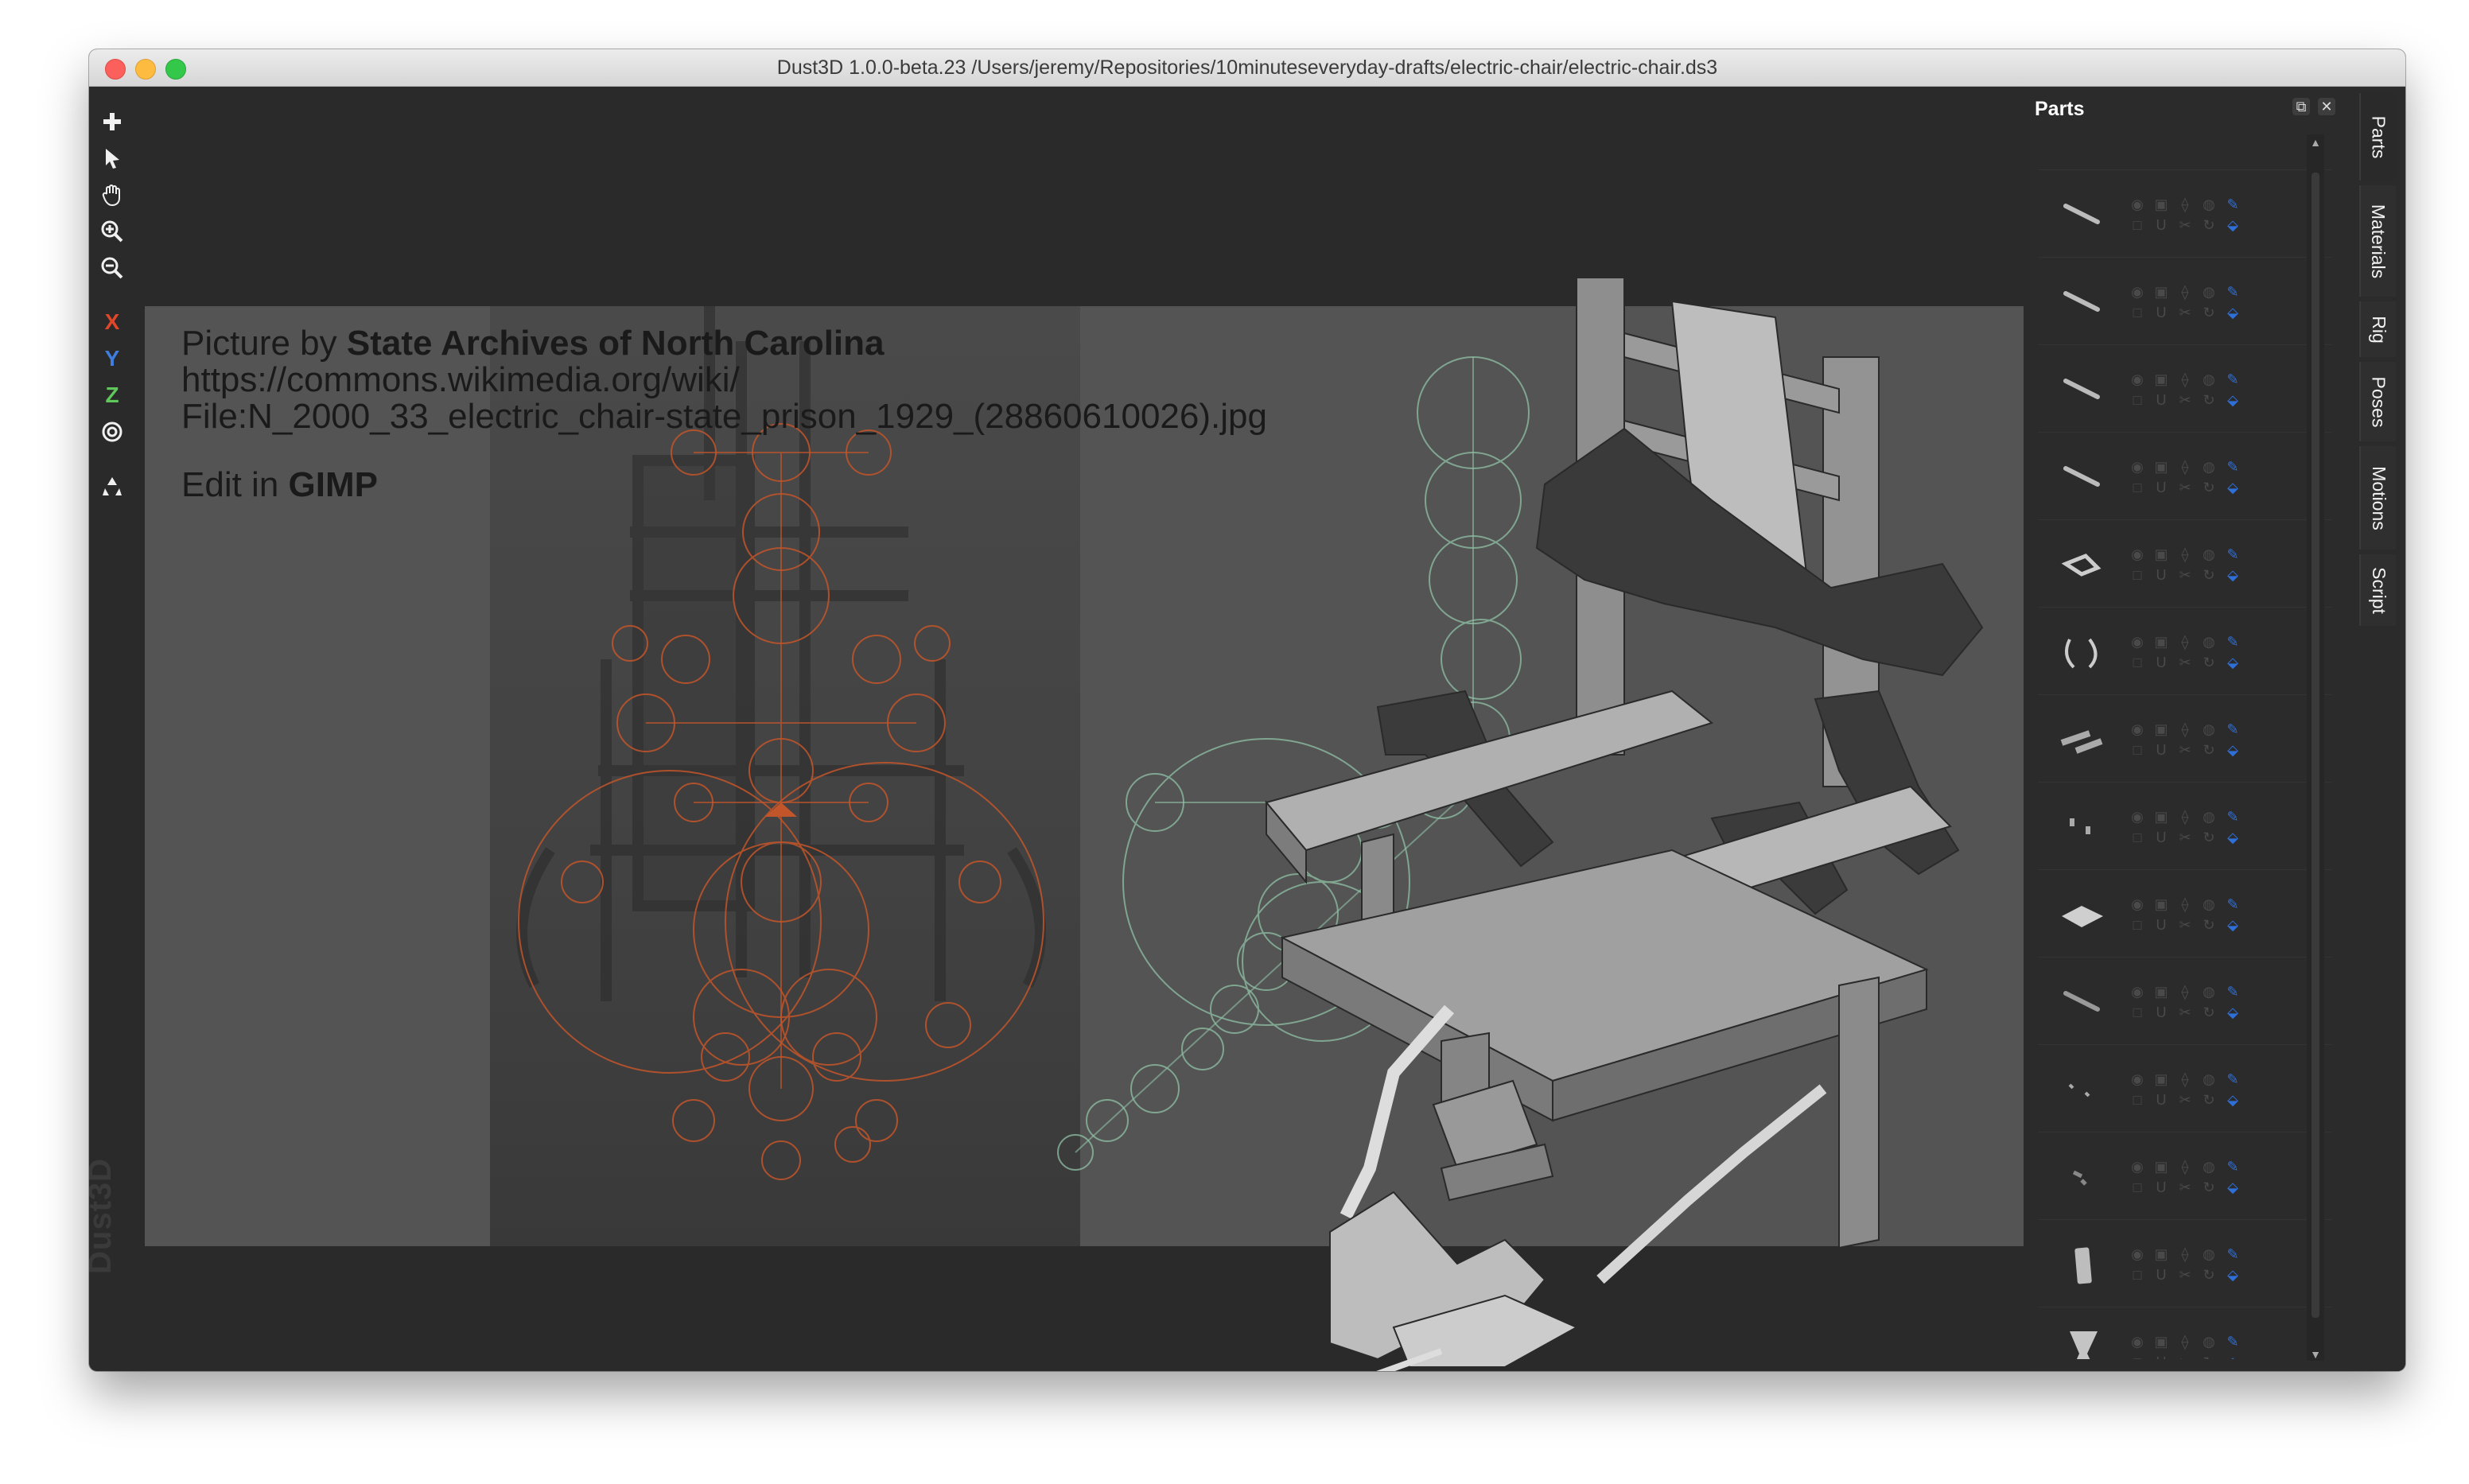 Image resolution: width=2469 pixels, height=1484 pixels. Describe the element at coordinates (112, 195) in the screenshot. I see `hand-drag-icon` at that location.